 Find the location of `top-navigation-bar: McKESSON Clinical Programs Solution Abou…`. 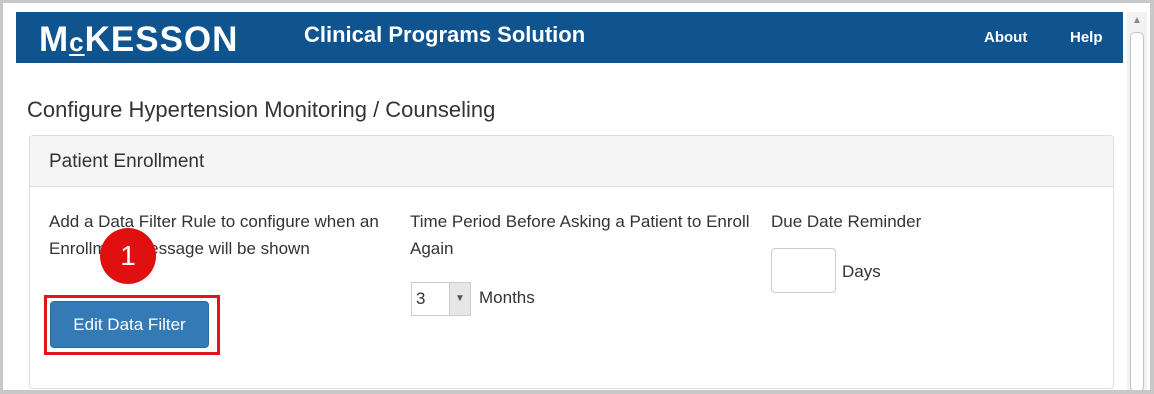

top-navigation-bar: McKESSON Clinical Programs Solution Abou… is located at coordinates (569, 37).